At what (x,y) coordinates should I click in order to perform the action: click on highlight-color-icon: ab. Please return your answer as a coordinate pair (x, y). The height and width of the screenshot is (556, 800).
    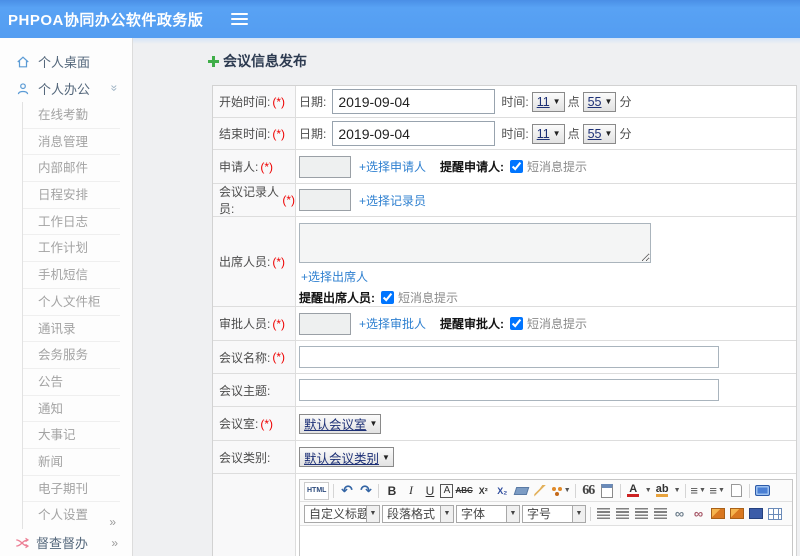
    Looking at the image, I should click on (662, 491).